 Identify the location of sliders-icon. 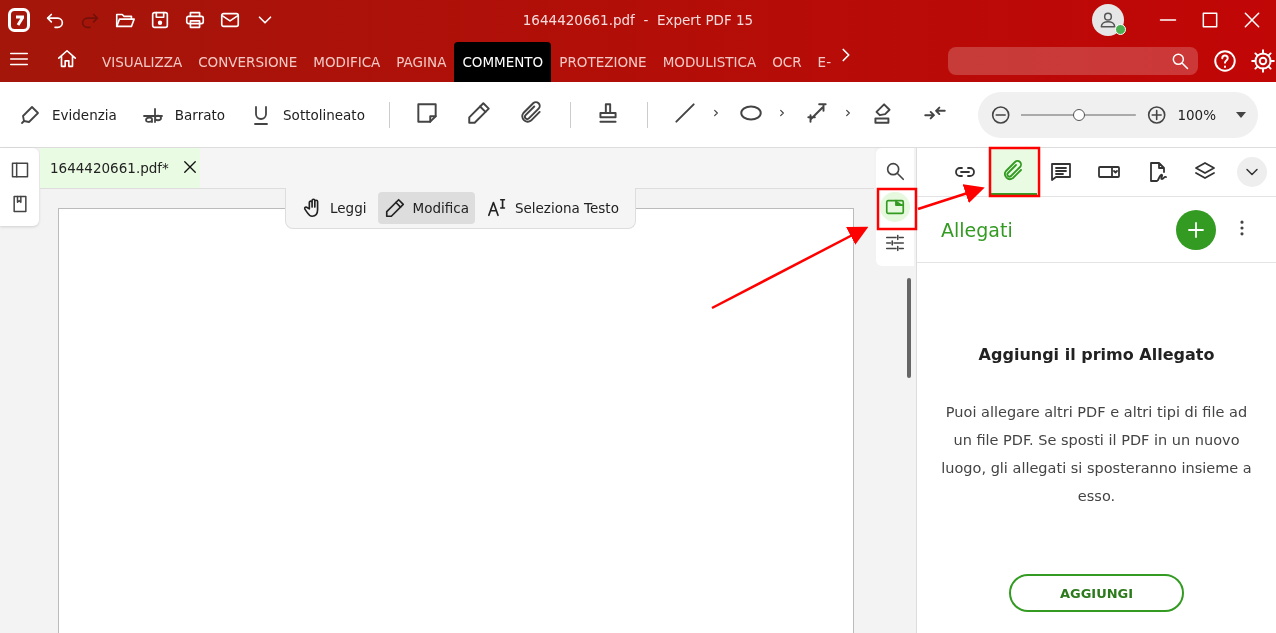
(895, 243).